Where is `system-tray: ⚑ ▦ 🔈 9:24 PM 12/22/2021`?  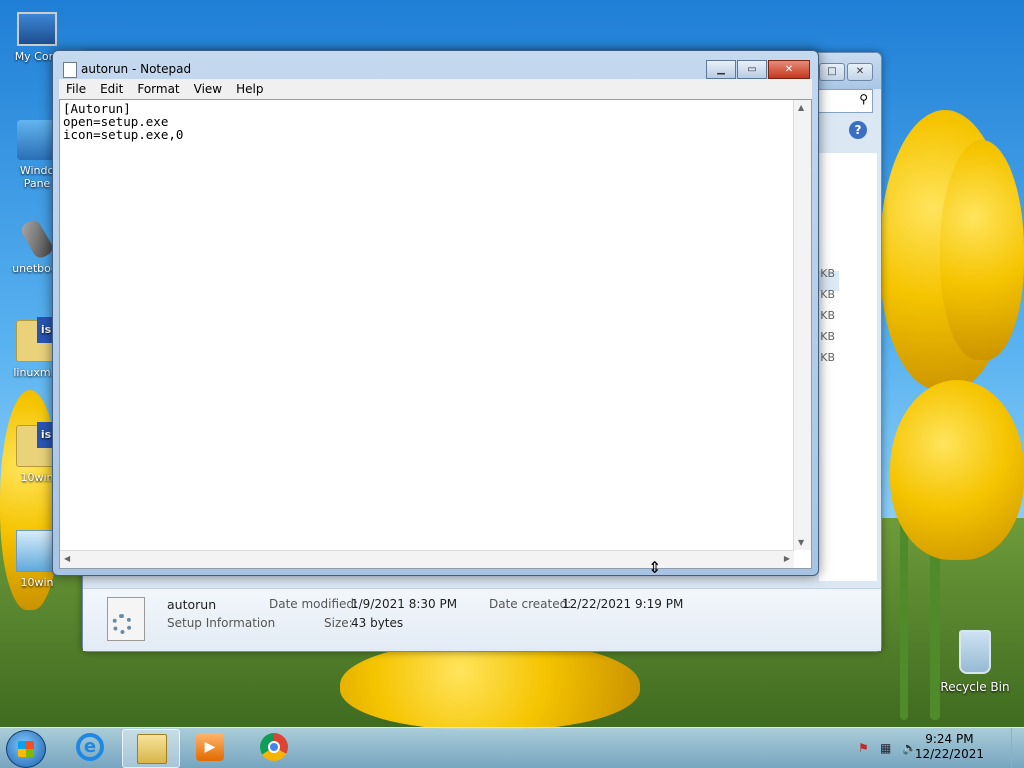 system-tray: ⚑ ▦ 🔈 9:24 PM 12/22/2021 is located at coordinates (939, 748).